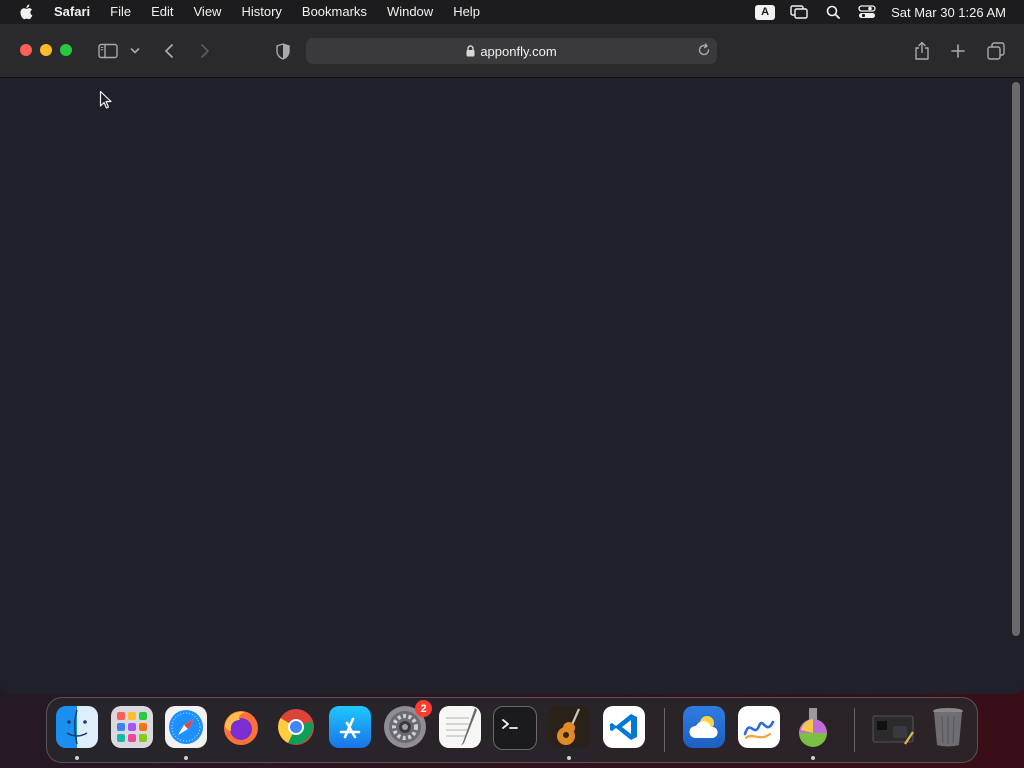 The width and height of the screenshot is (1024, 768). What do you see at coordinates (66, 50) in the screenshot?
I see `zoom-window-button` at bounding box center [66, 50].